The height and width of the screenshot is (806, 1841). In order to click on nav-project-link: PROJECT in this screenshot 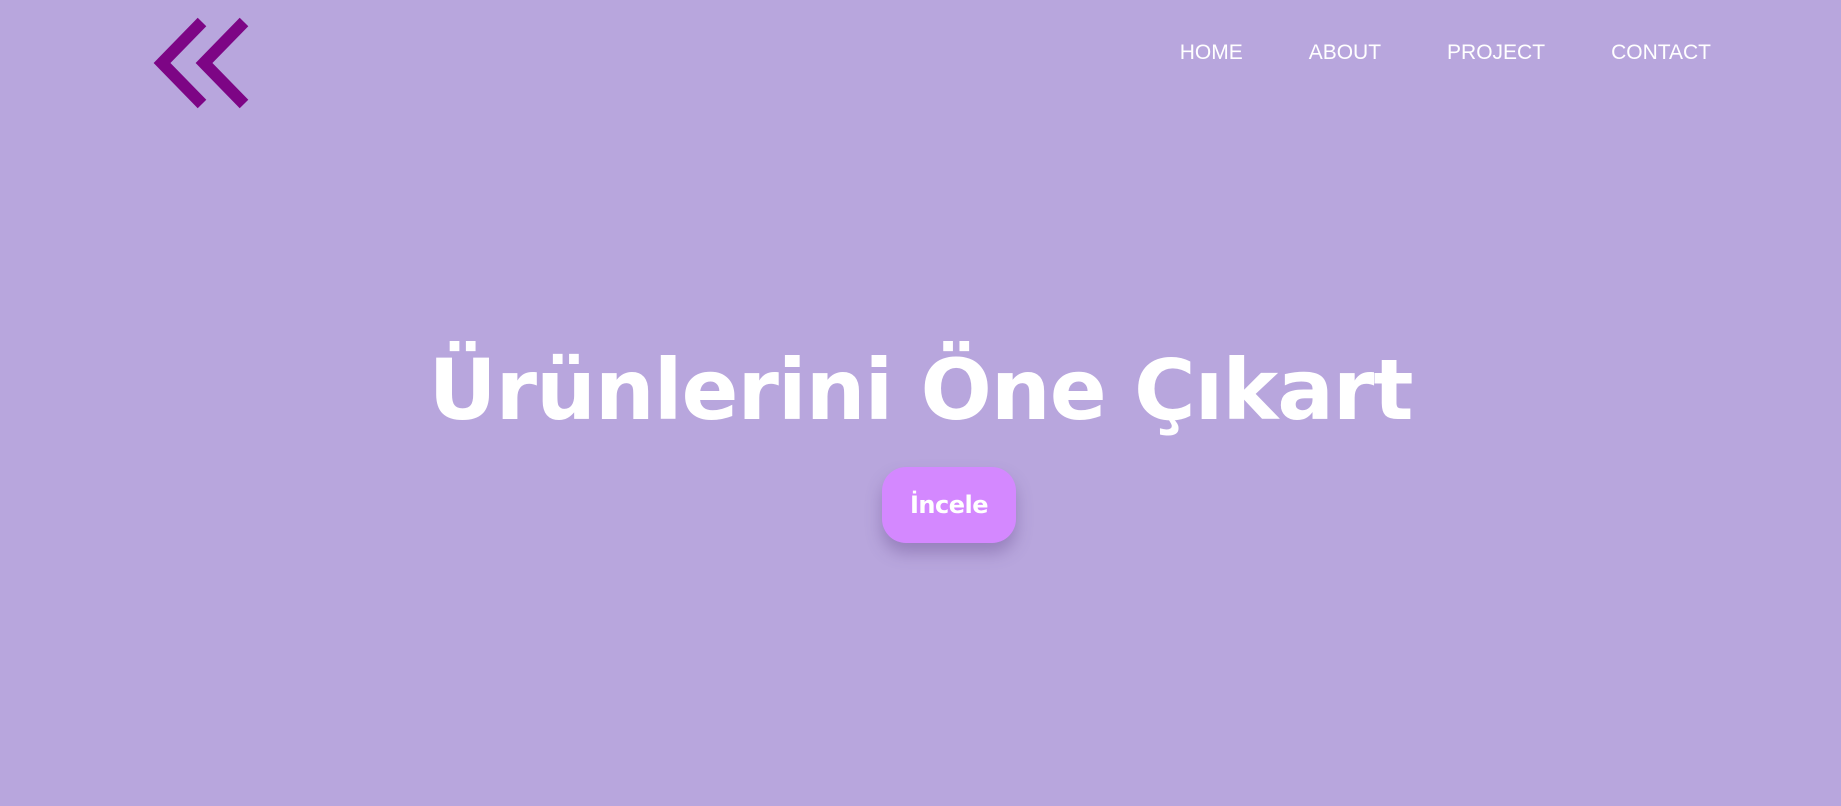, I will do `click(1496, 53)`.